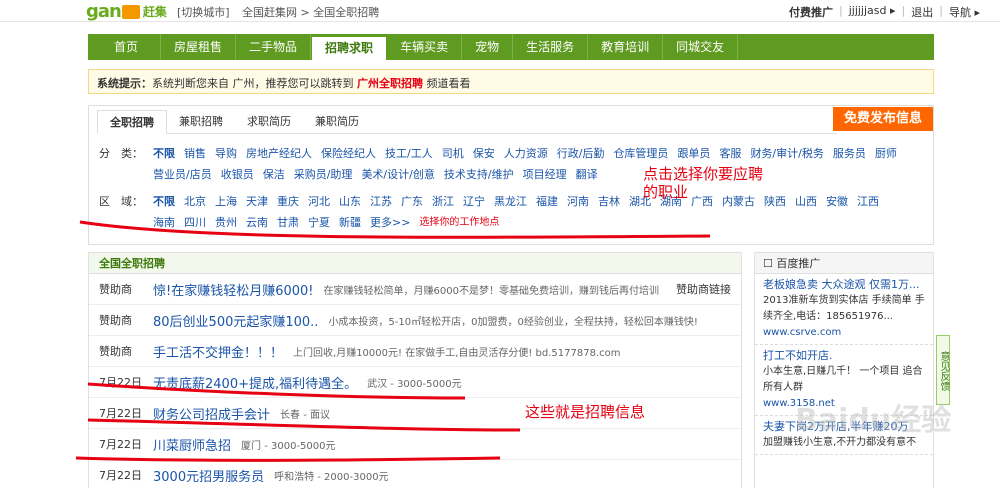  What do you see at coordinates (182, 174) in the screenshot?
I see `category-option: 营业员/店员` at bounding box center [182, 174].